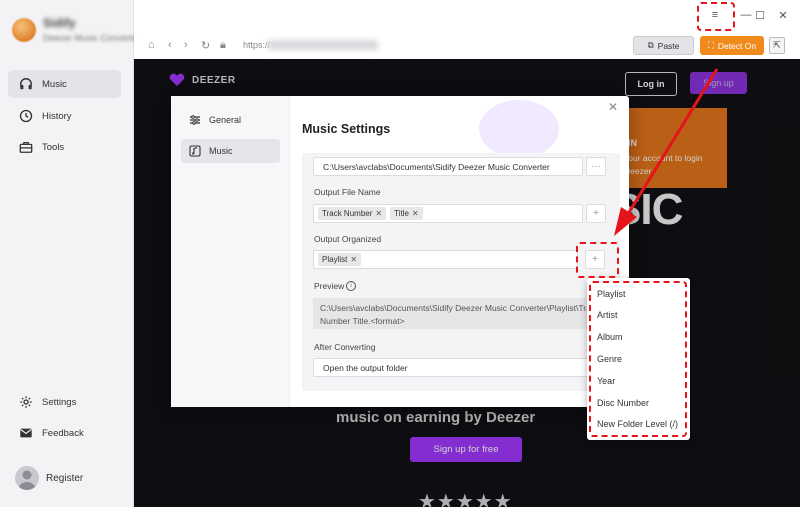 This screenshot has height=514, width=800. Describe the element at coordinates (335, 259) in the screenshot. I see `chip-label: Playlist` at that location.